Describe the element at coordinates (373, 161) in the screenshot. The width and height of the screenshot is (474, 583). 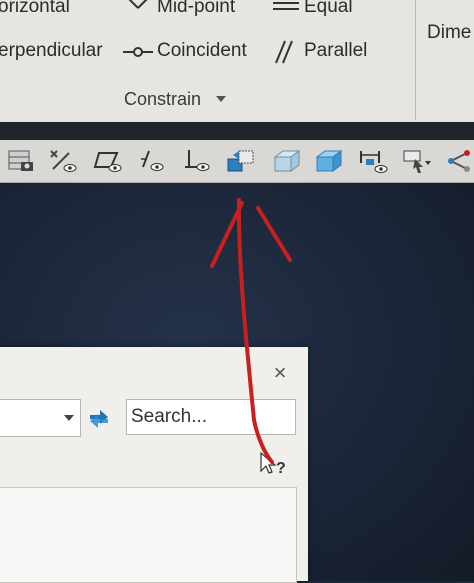
I see `measure-icon` at that location.